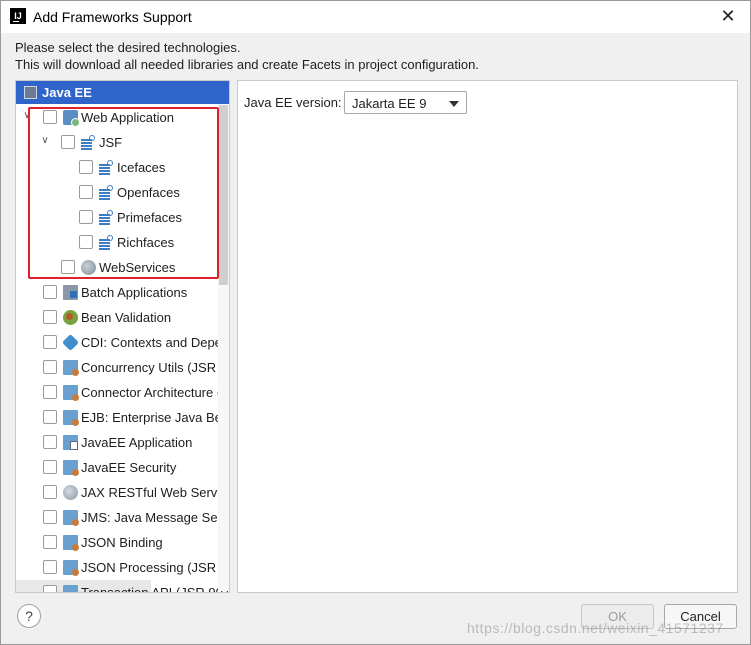  What do you see at coordinates (129, 467) in the screenshot?
I see `tree-item-label: JavaEE Security` at bounding box center [129, 467].